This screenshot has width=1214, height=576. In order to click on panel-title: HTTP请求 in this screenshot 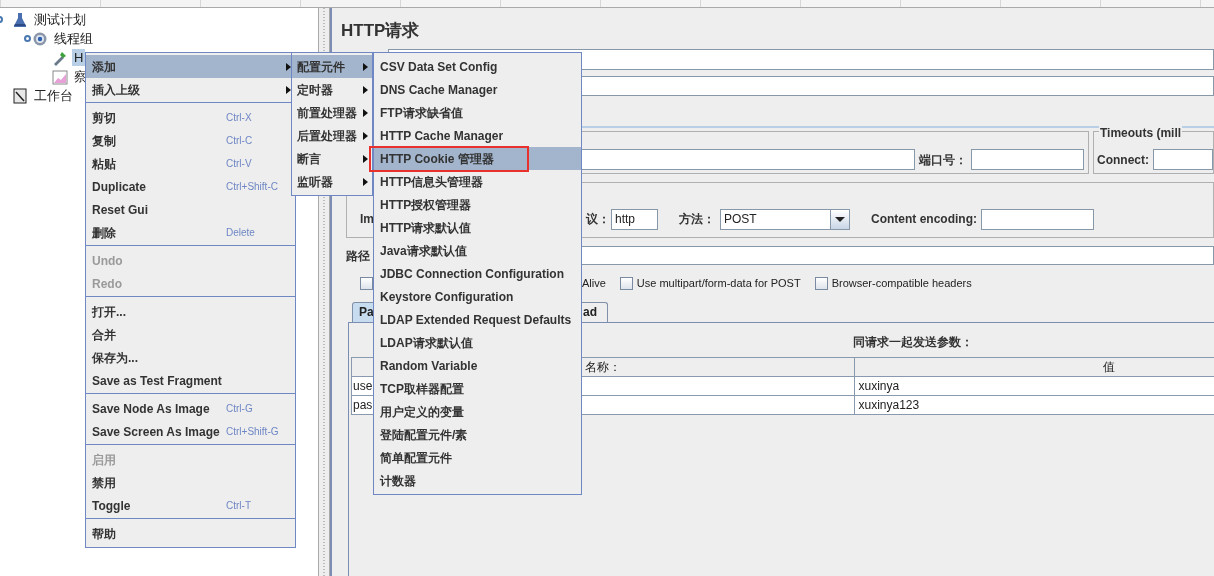, I will do `click(381, 31)`.